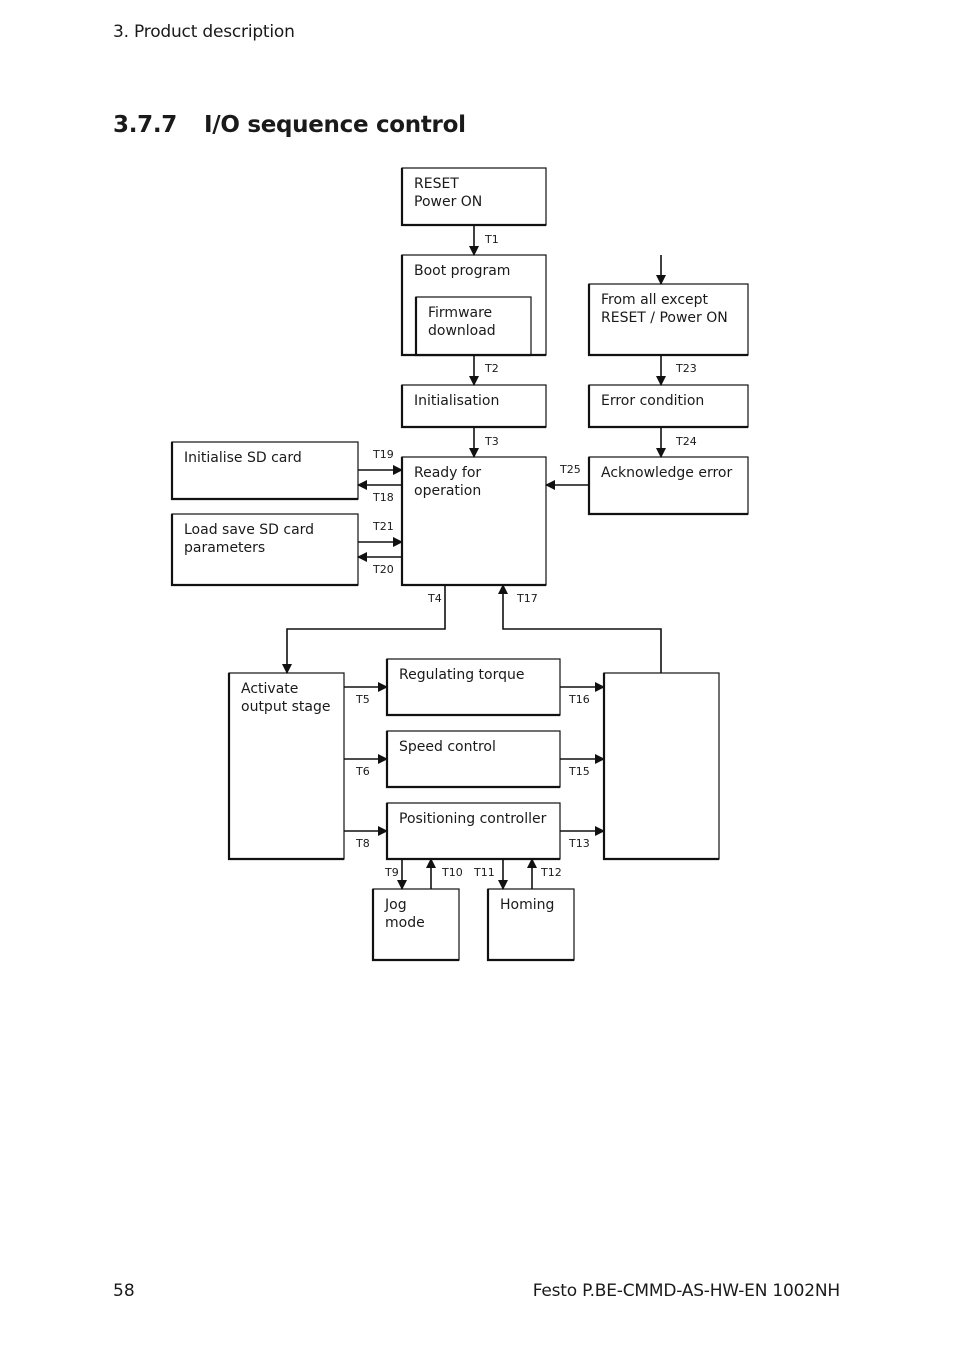  I want to click on initialise-sd-card-label: Initialise SD card, so click(243, 458).